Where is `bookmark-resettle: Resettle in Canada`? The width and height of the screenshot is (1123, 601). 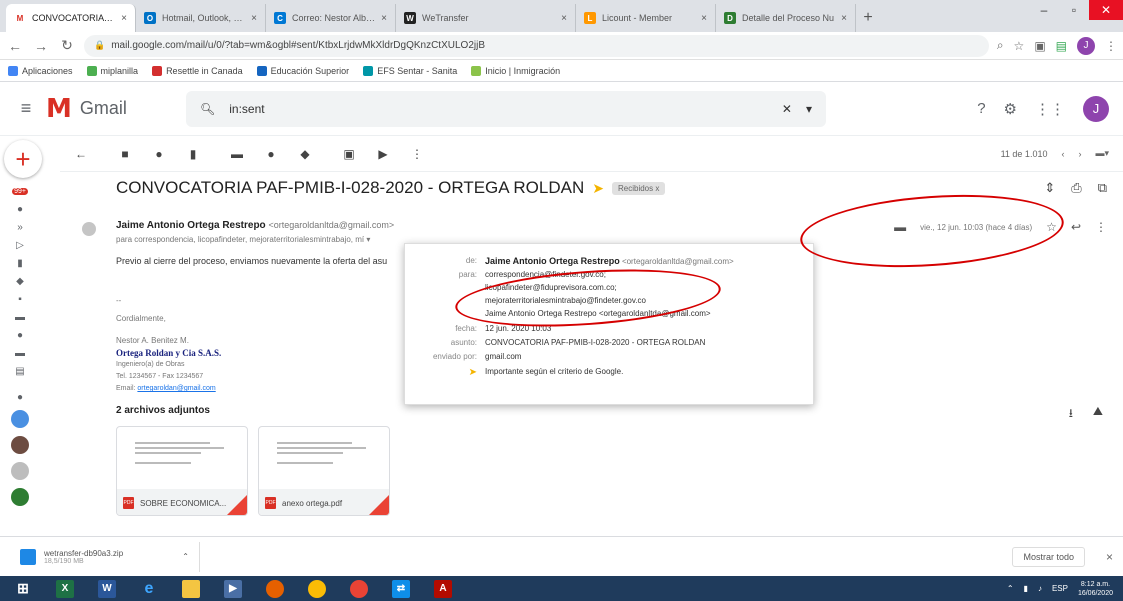 bookmark-resettle: Resettle in Canada is located at coordinates (197, 70).